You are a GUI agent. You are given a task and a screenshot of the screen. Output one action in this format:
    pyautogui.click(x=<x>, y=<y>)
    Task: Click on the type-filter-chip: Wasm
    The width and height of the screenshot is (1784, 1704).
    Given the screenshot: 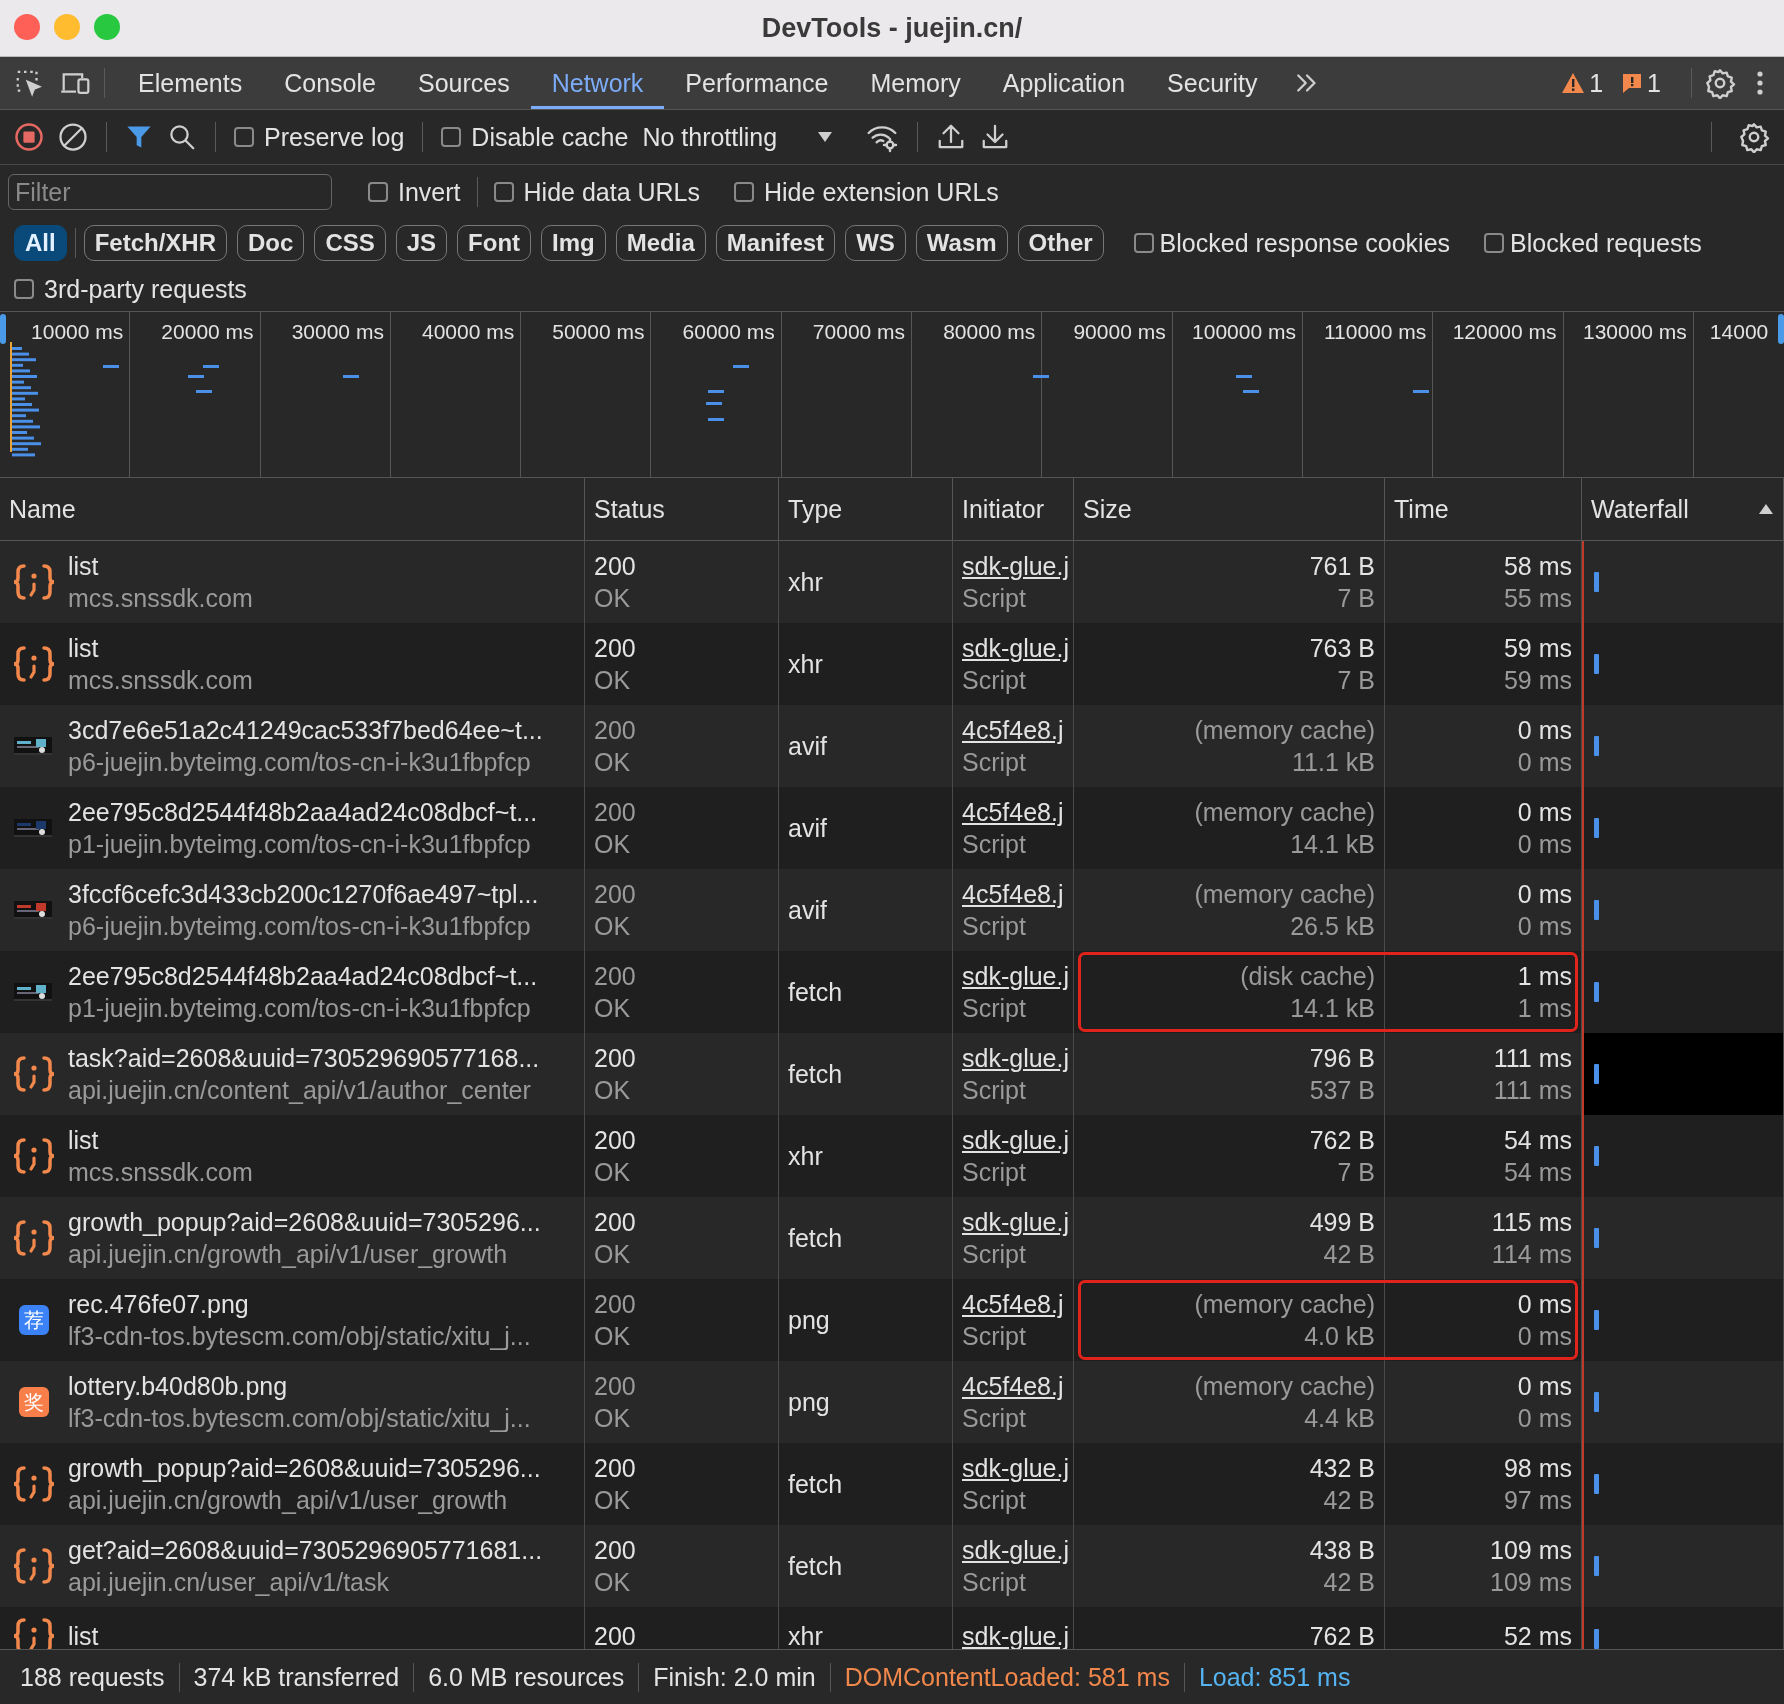 What is the action you would take?
    pyautogui.click(x=961, y=243)
    